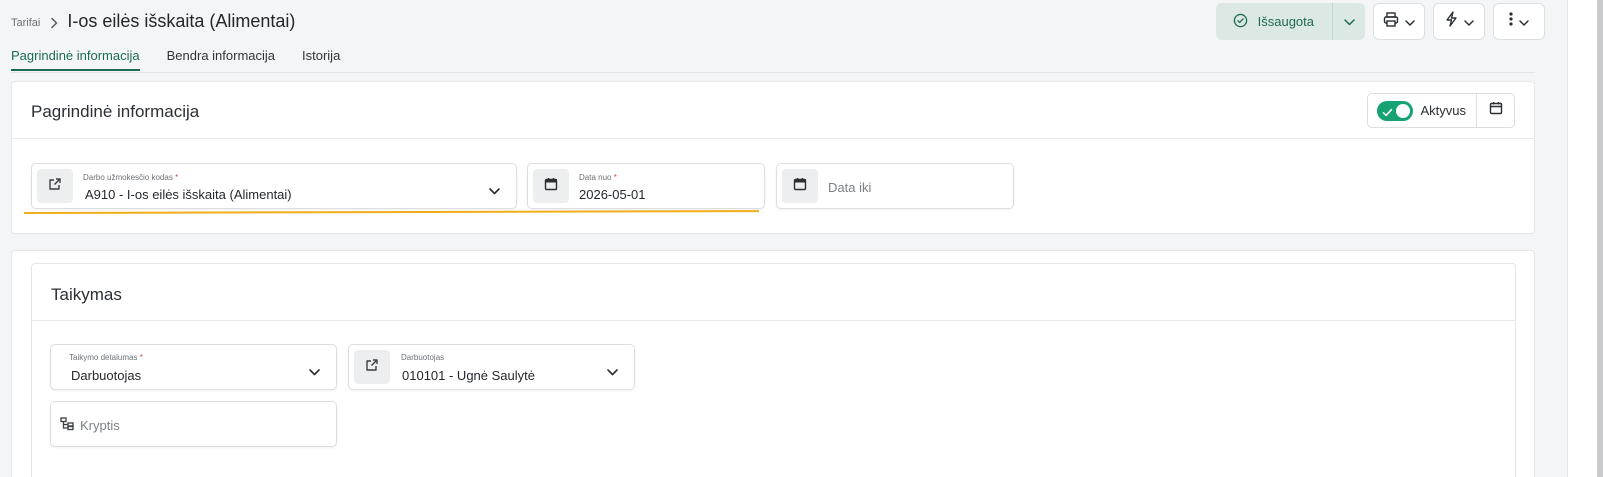 The height and width of the screenshot is (477, 1603). Describe the element at coordinates (468, 375) in the screenshot. I see `employee-value: 010101 - Ugnė Saulytė` at that location.